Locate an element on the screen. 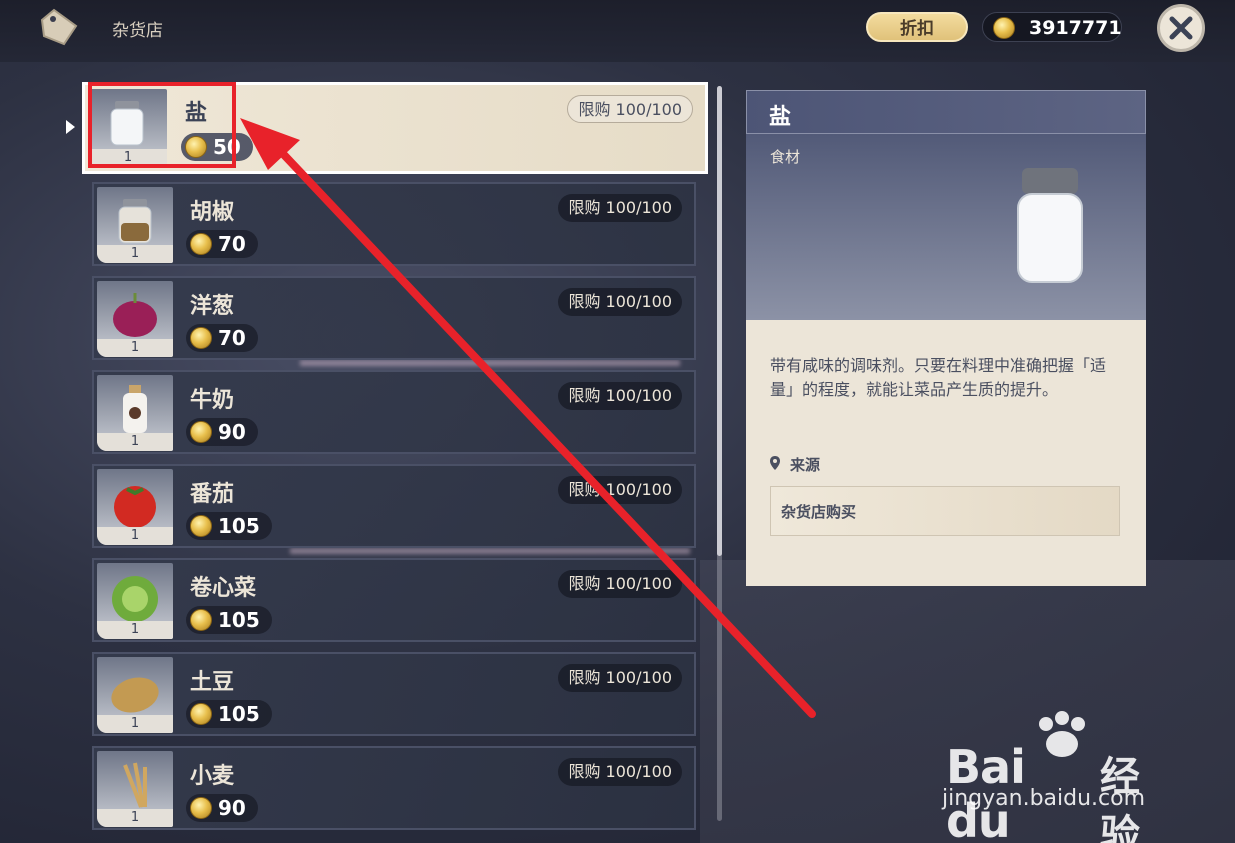 This screenshot has height=843, width=1235. watermark-url: jingyan.baidu.com is located at coordinates (1044, 798).